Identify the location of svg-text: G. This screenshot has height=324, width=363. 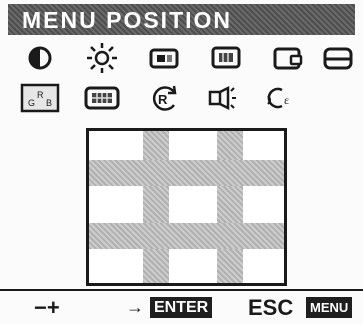
(31, 103).